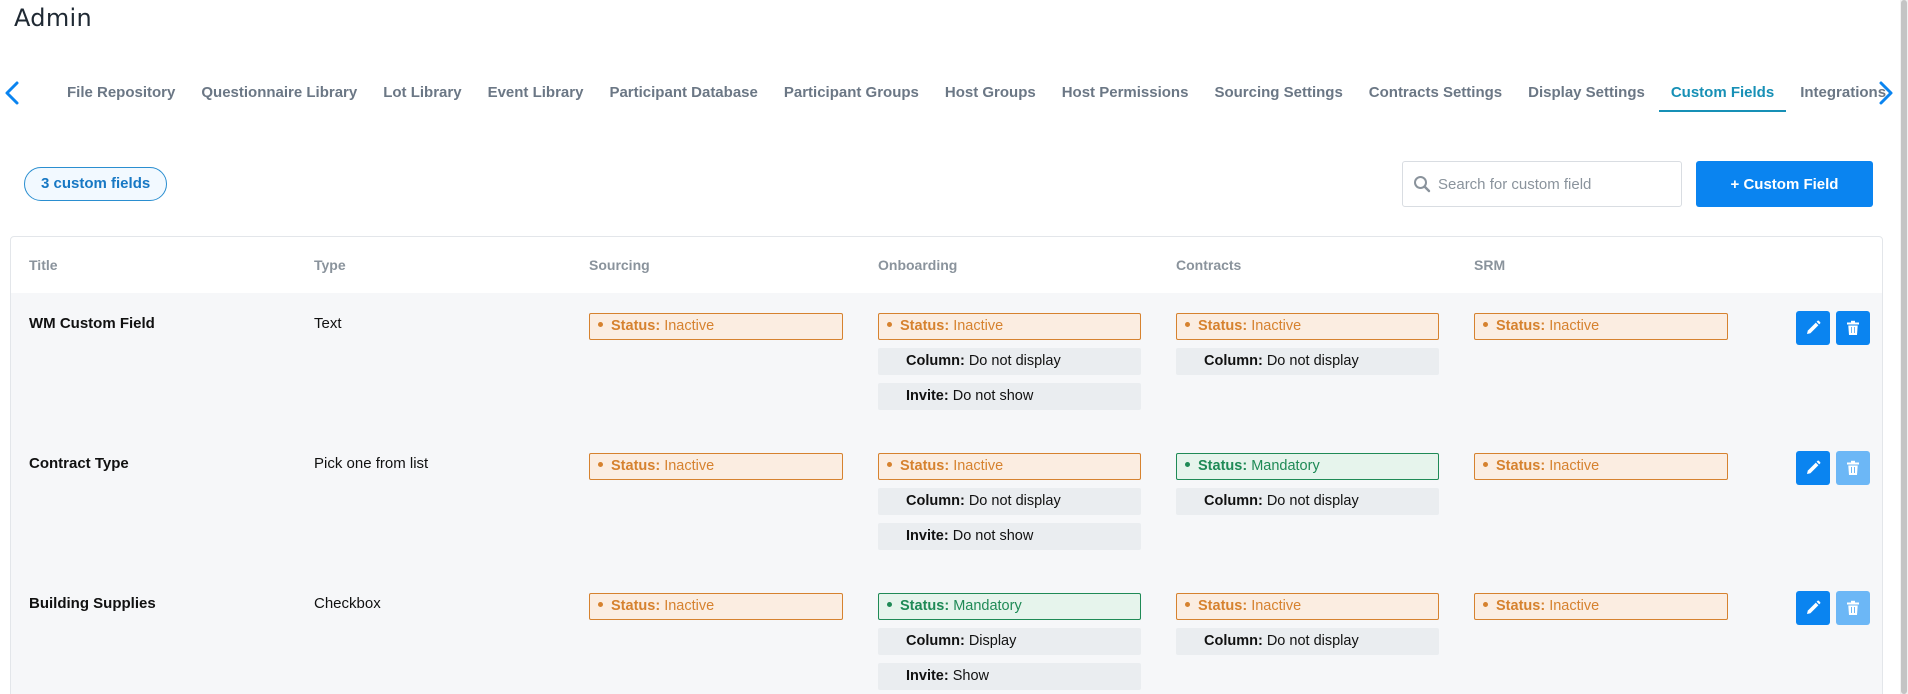 The height and width of the screenshot is (694, 1908). I want to click on column-header-sourcing: Sourcing, so click(619, 265).